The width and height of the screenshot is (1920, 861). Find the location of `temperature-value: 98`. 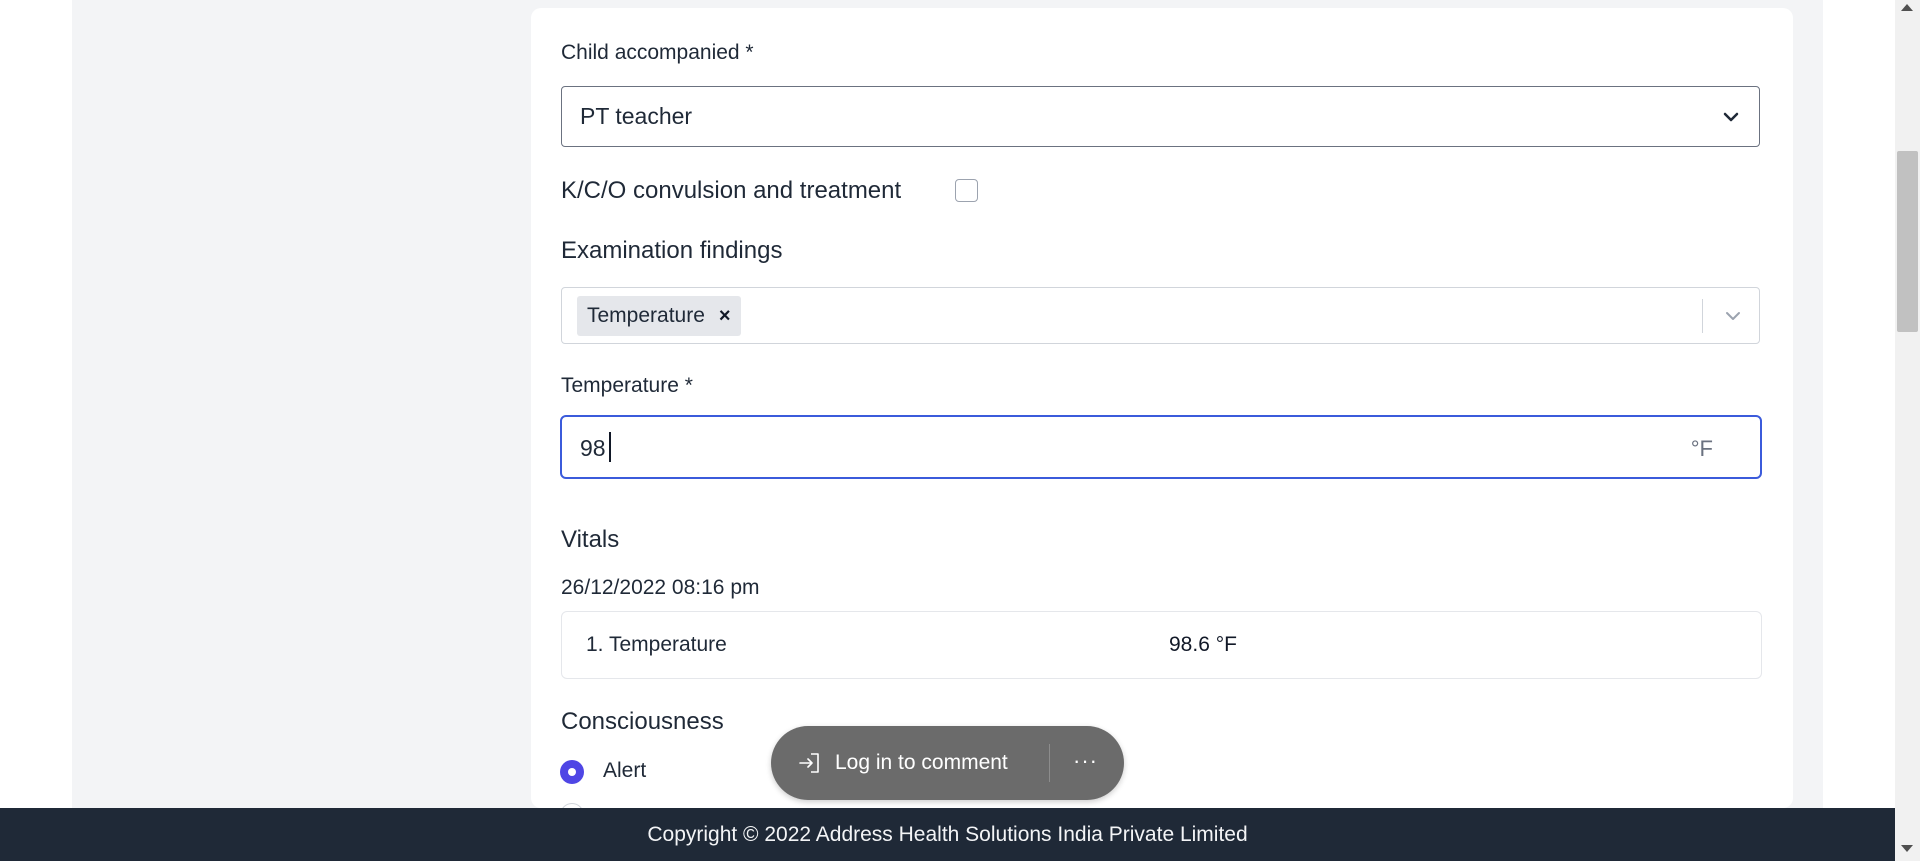

temperature-value: 98 is located at coordinates (593, 448).